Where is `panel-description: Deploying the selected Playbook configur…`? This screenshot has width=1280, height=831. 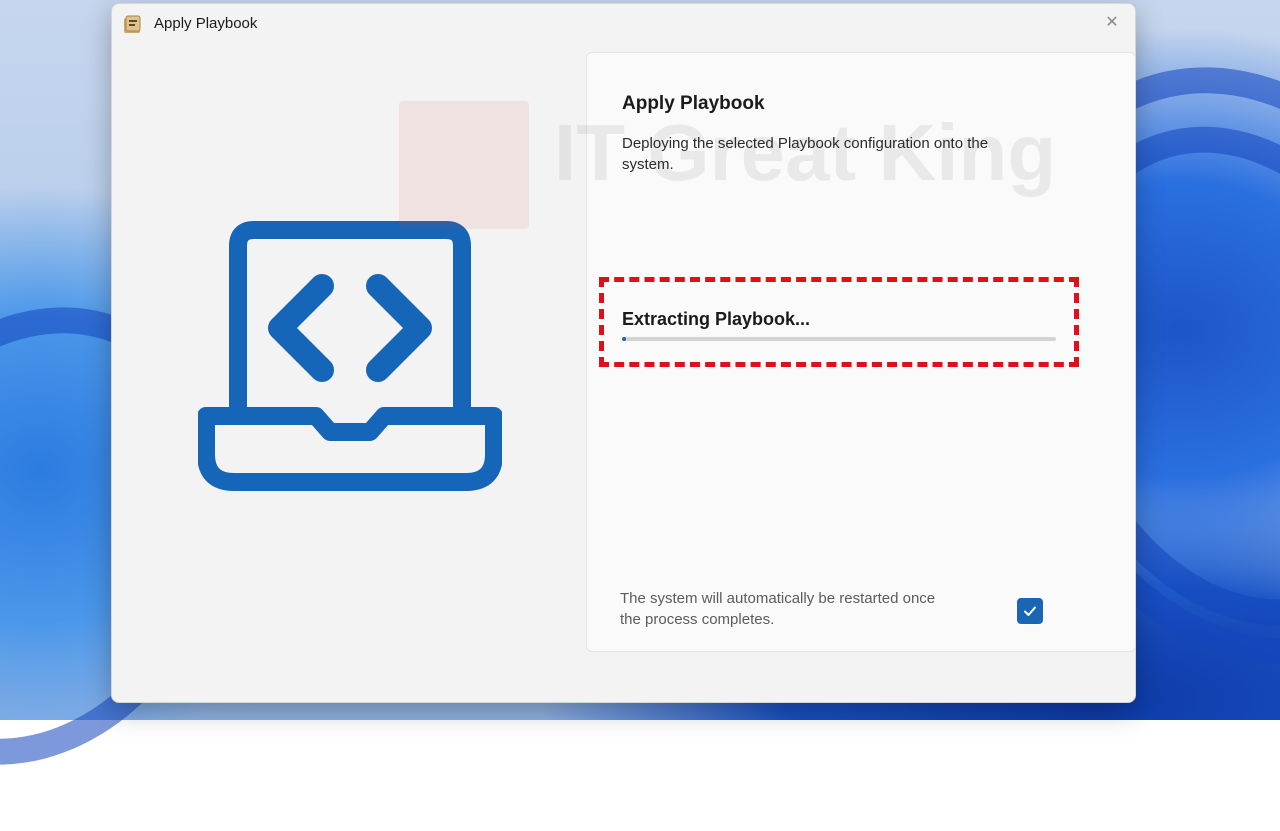 panel-description: Deploying the selected Playbook configur… is located at coordinates (805, 154).